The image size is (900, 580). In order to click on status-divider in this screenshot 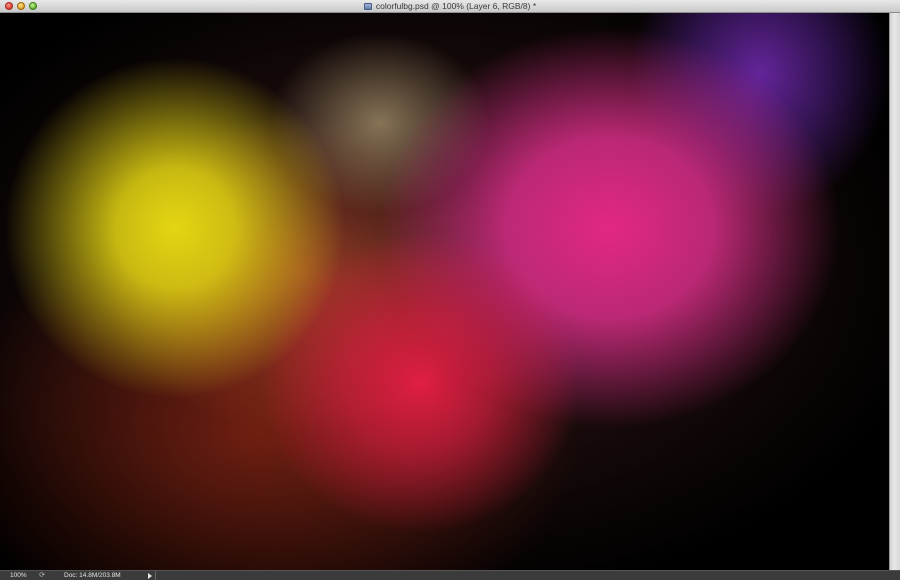, I will do `click(155, 575)`.